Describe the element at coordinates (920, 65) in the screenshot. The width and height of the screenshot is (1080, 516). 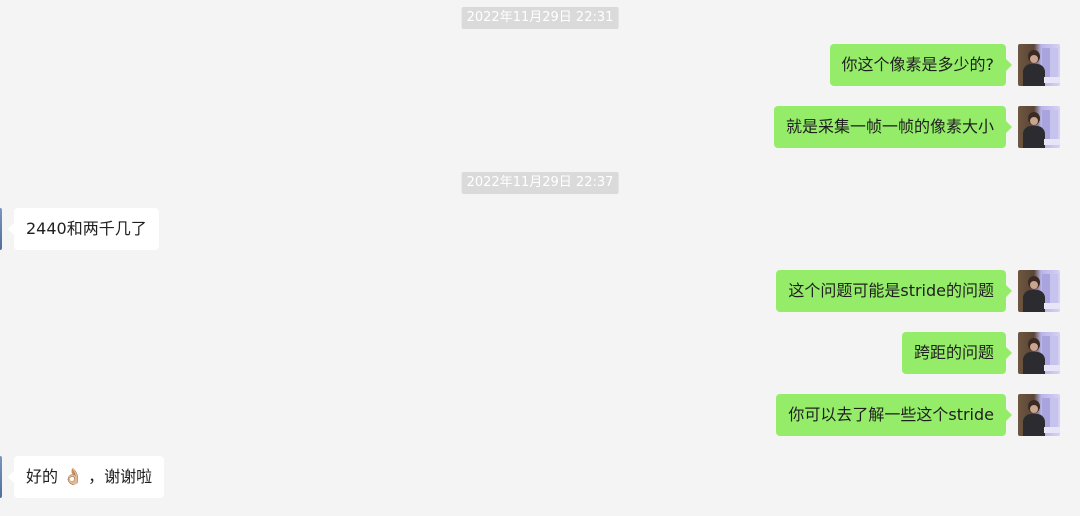
I see `outgoing-message-bubble: 你这个像素是多少的?` at that location.